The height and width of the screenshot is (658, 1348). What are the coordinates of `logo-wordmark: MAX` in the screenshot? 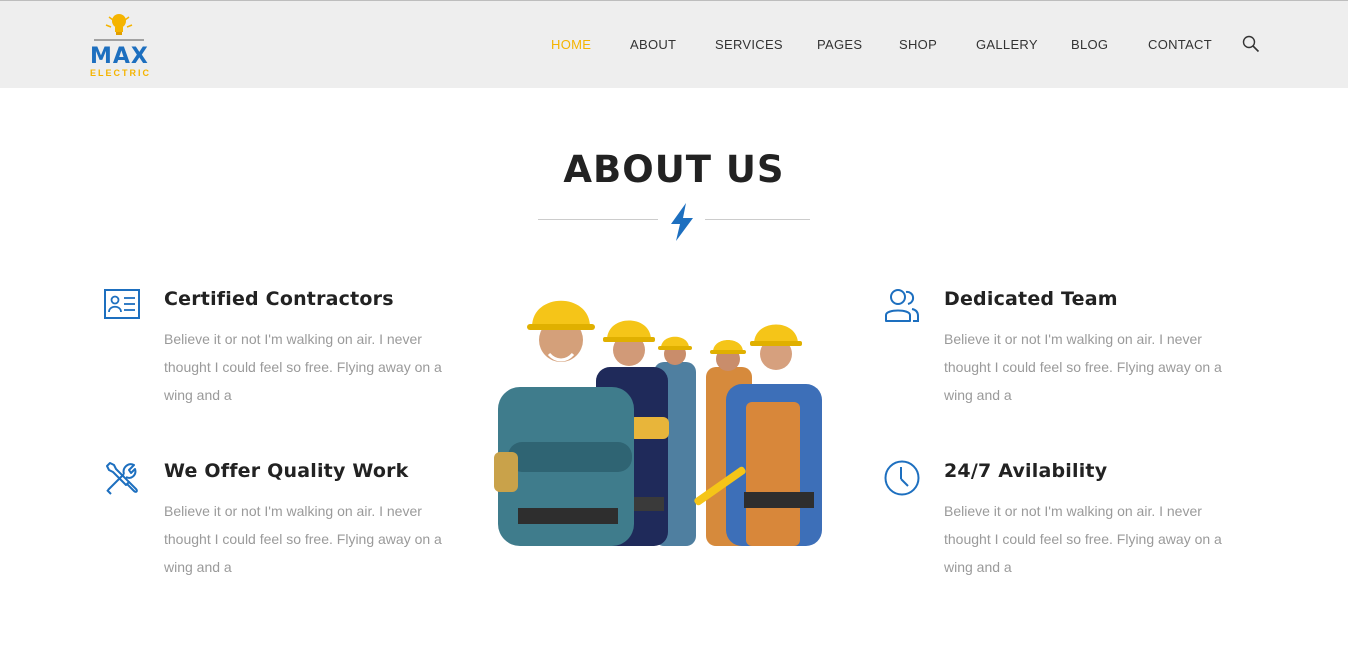 It's located at (119, 56).